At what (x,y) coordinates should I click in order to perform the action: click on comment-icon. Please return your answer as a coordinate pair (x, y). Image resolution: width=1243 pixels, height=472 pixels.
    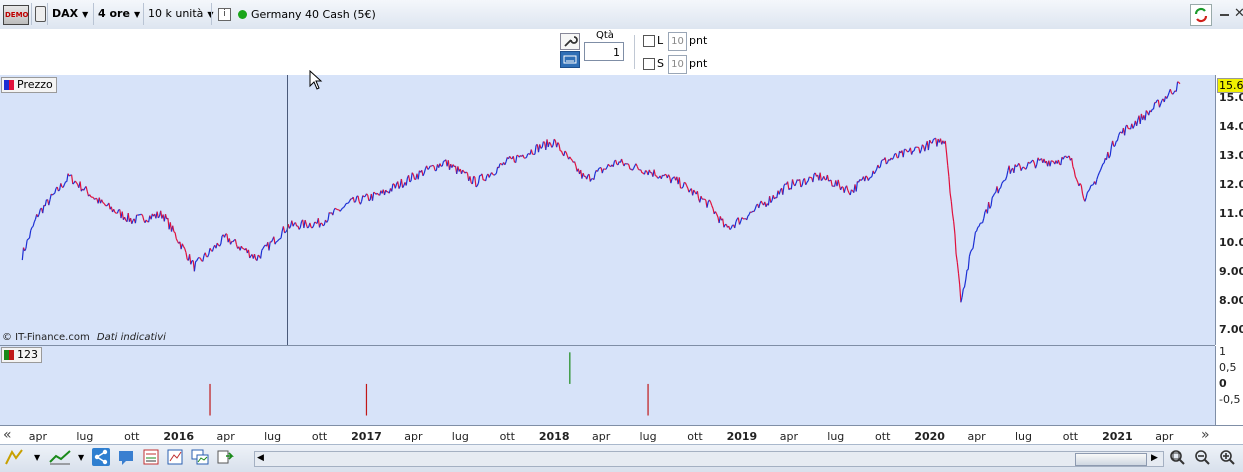
    Looking at the image, I should click on (126, 457).